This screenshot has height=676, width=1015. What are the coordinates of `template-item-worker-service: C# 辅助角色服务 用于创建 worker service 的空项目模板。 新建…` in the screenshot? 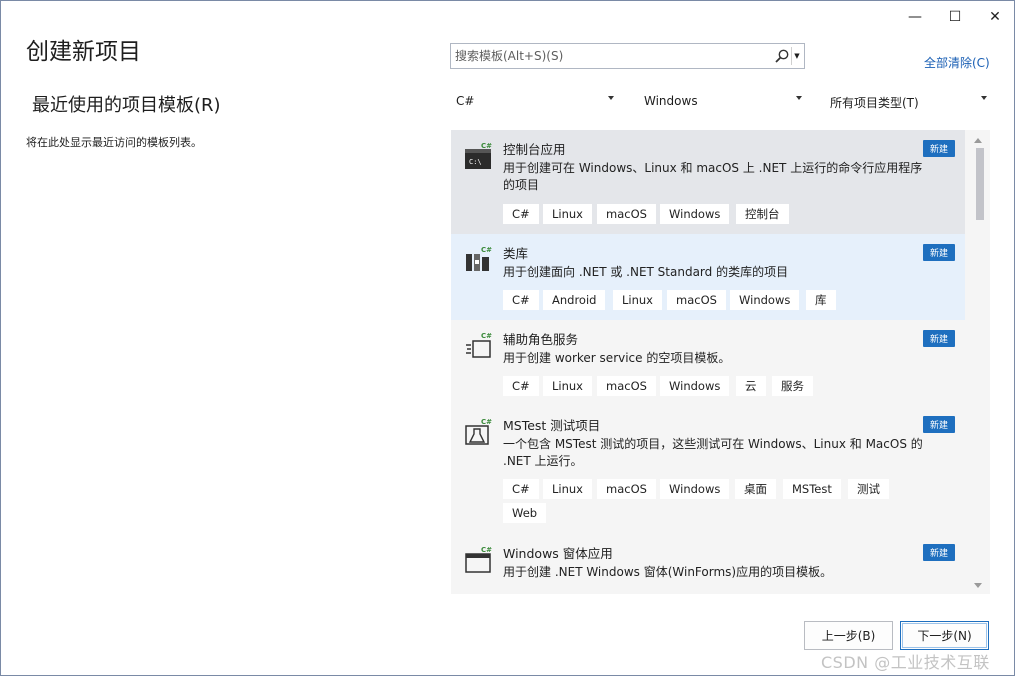 It's located at (708, 363).